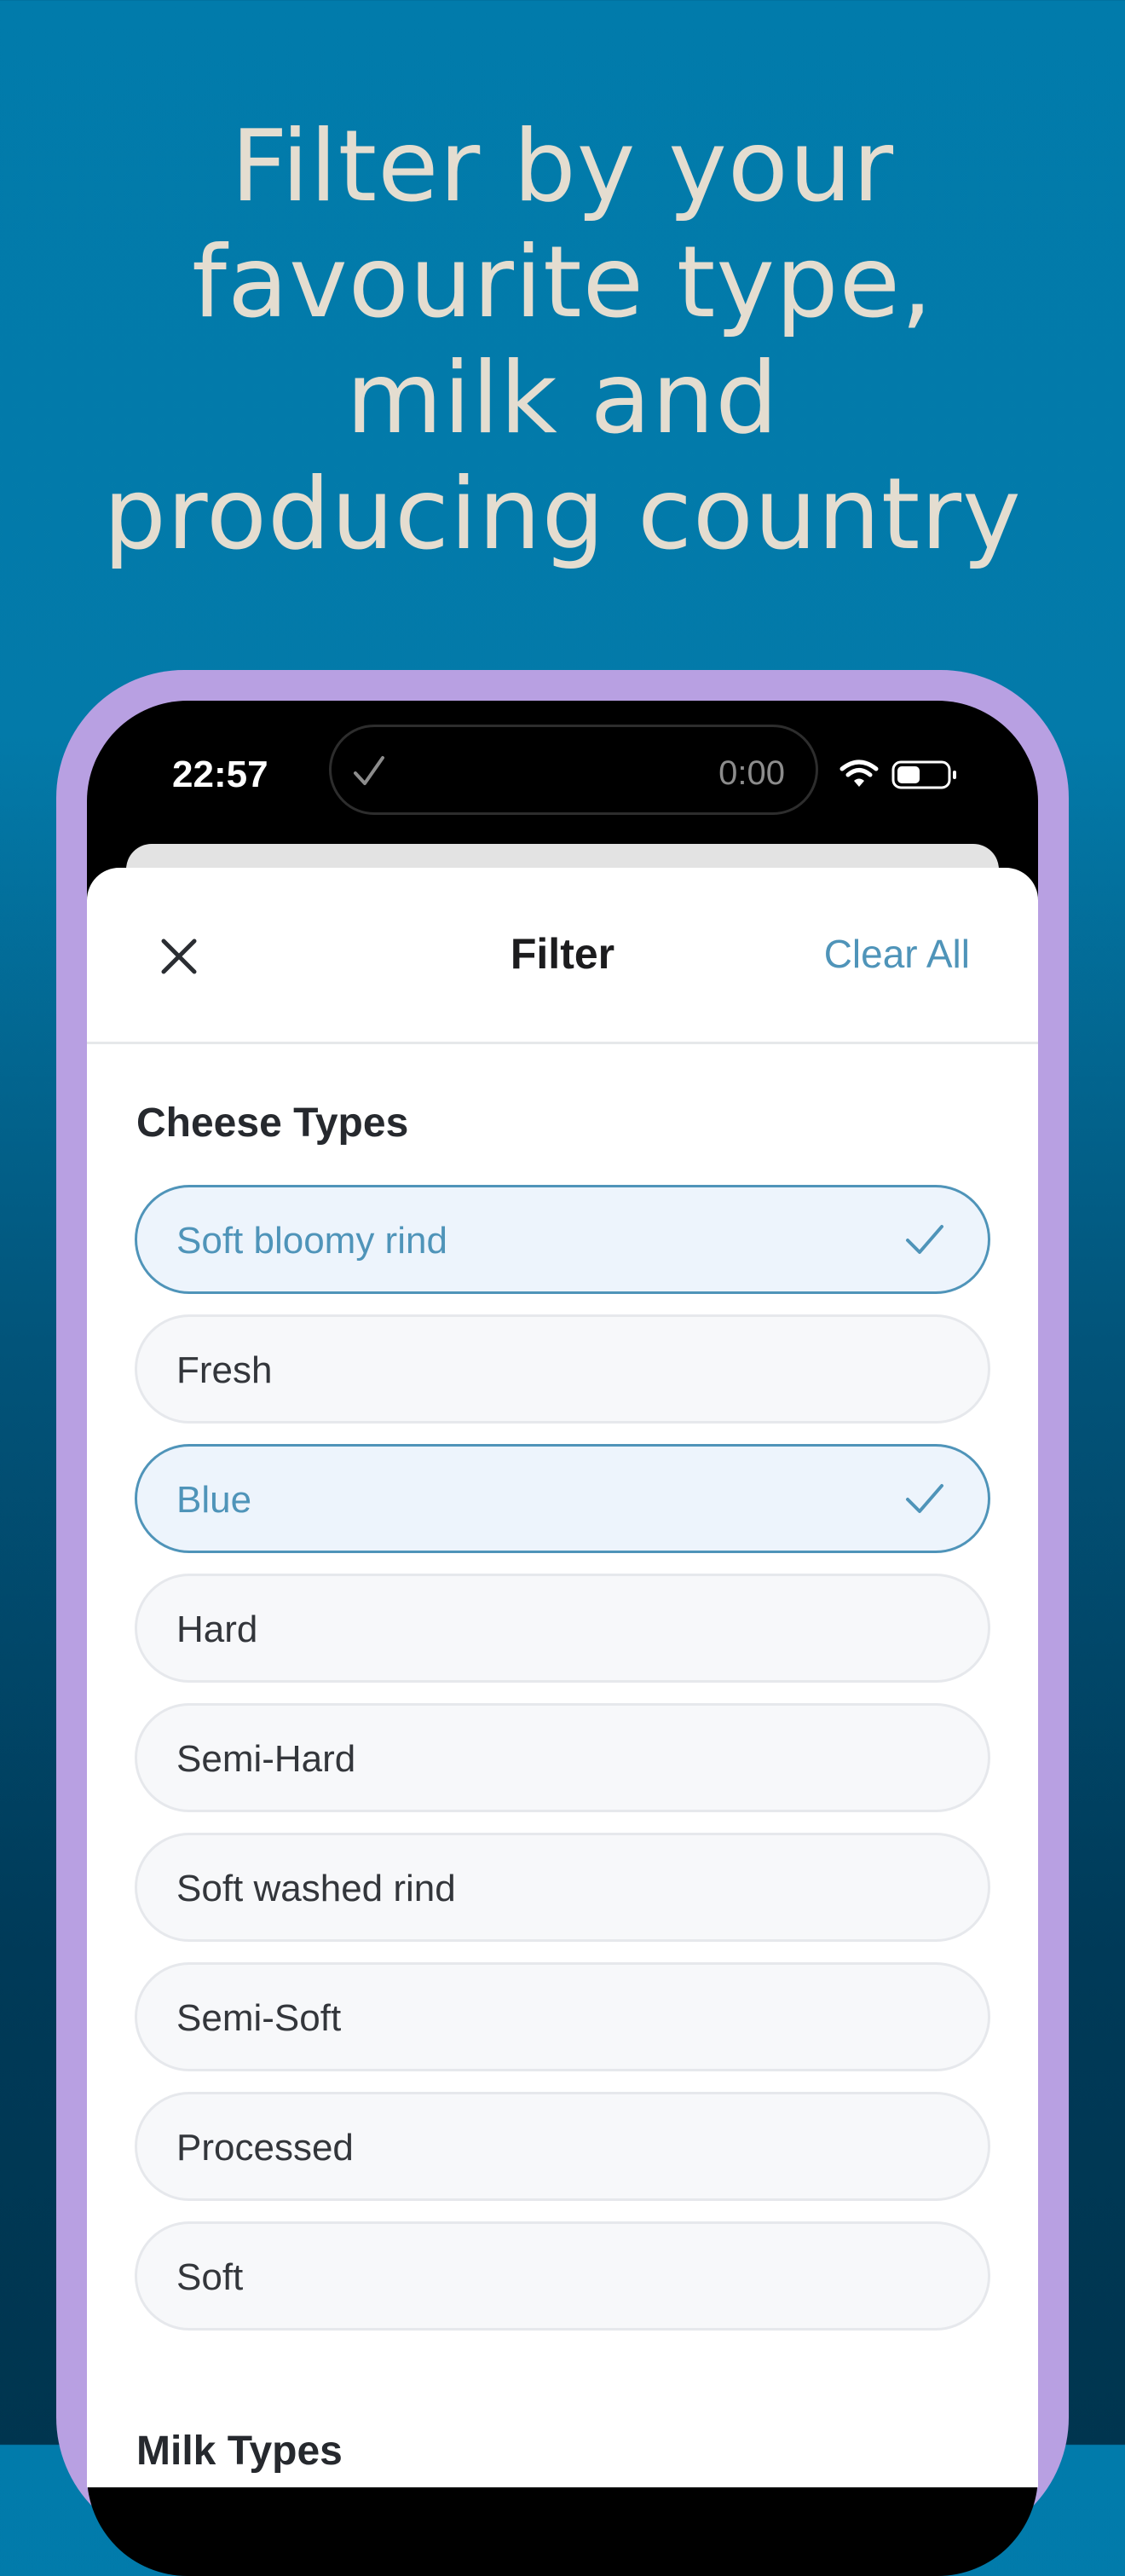  I want to click on headline-line-1: Filter by your, so click(562, 166).